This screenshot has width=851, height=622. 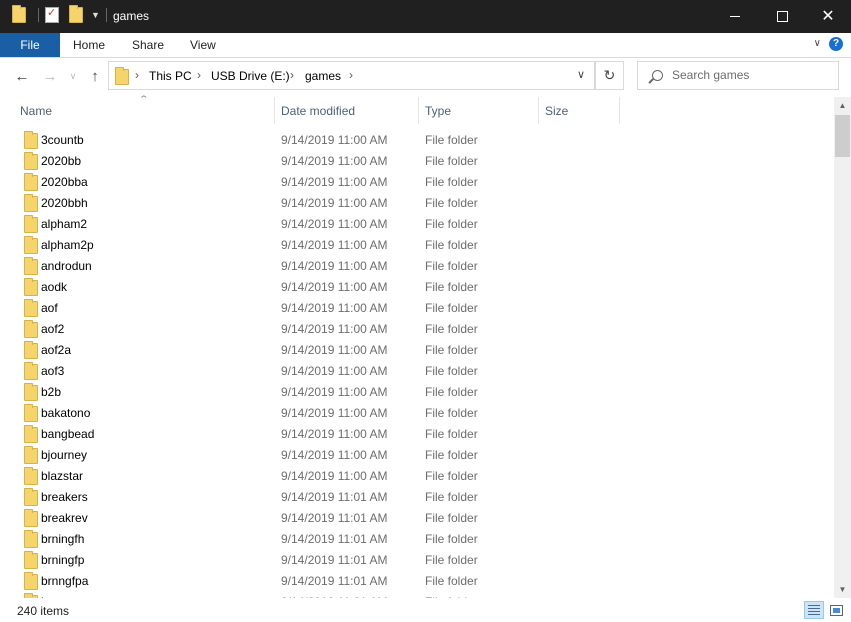 What do you see at coordinates (67, 245) in the screenshot?
I see `file-name: alpham2p` at bounding box center [67, 245].